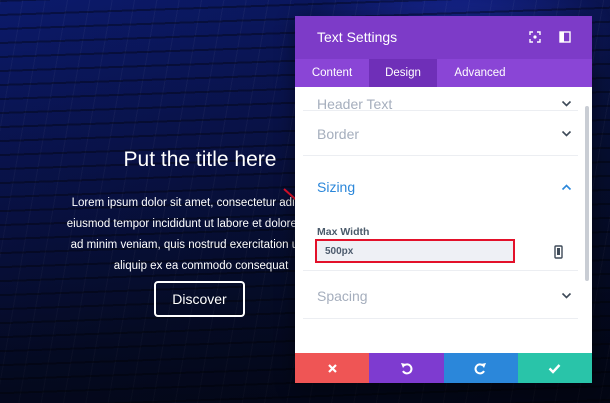  What do you see at coordinates (565, 37) in the screenshot?
I see `sidebar-toggle-icon` at bounding box center [565, 37].